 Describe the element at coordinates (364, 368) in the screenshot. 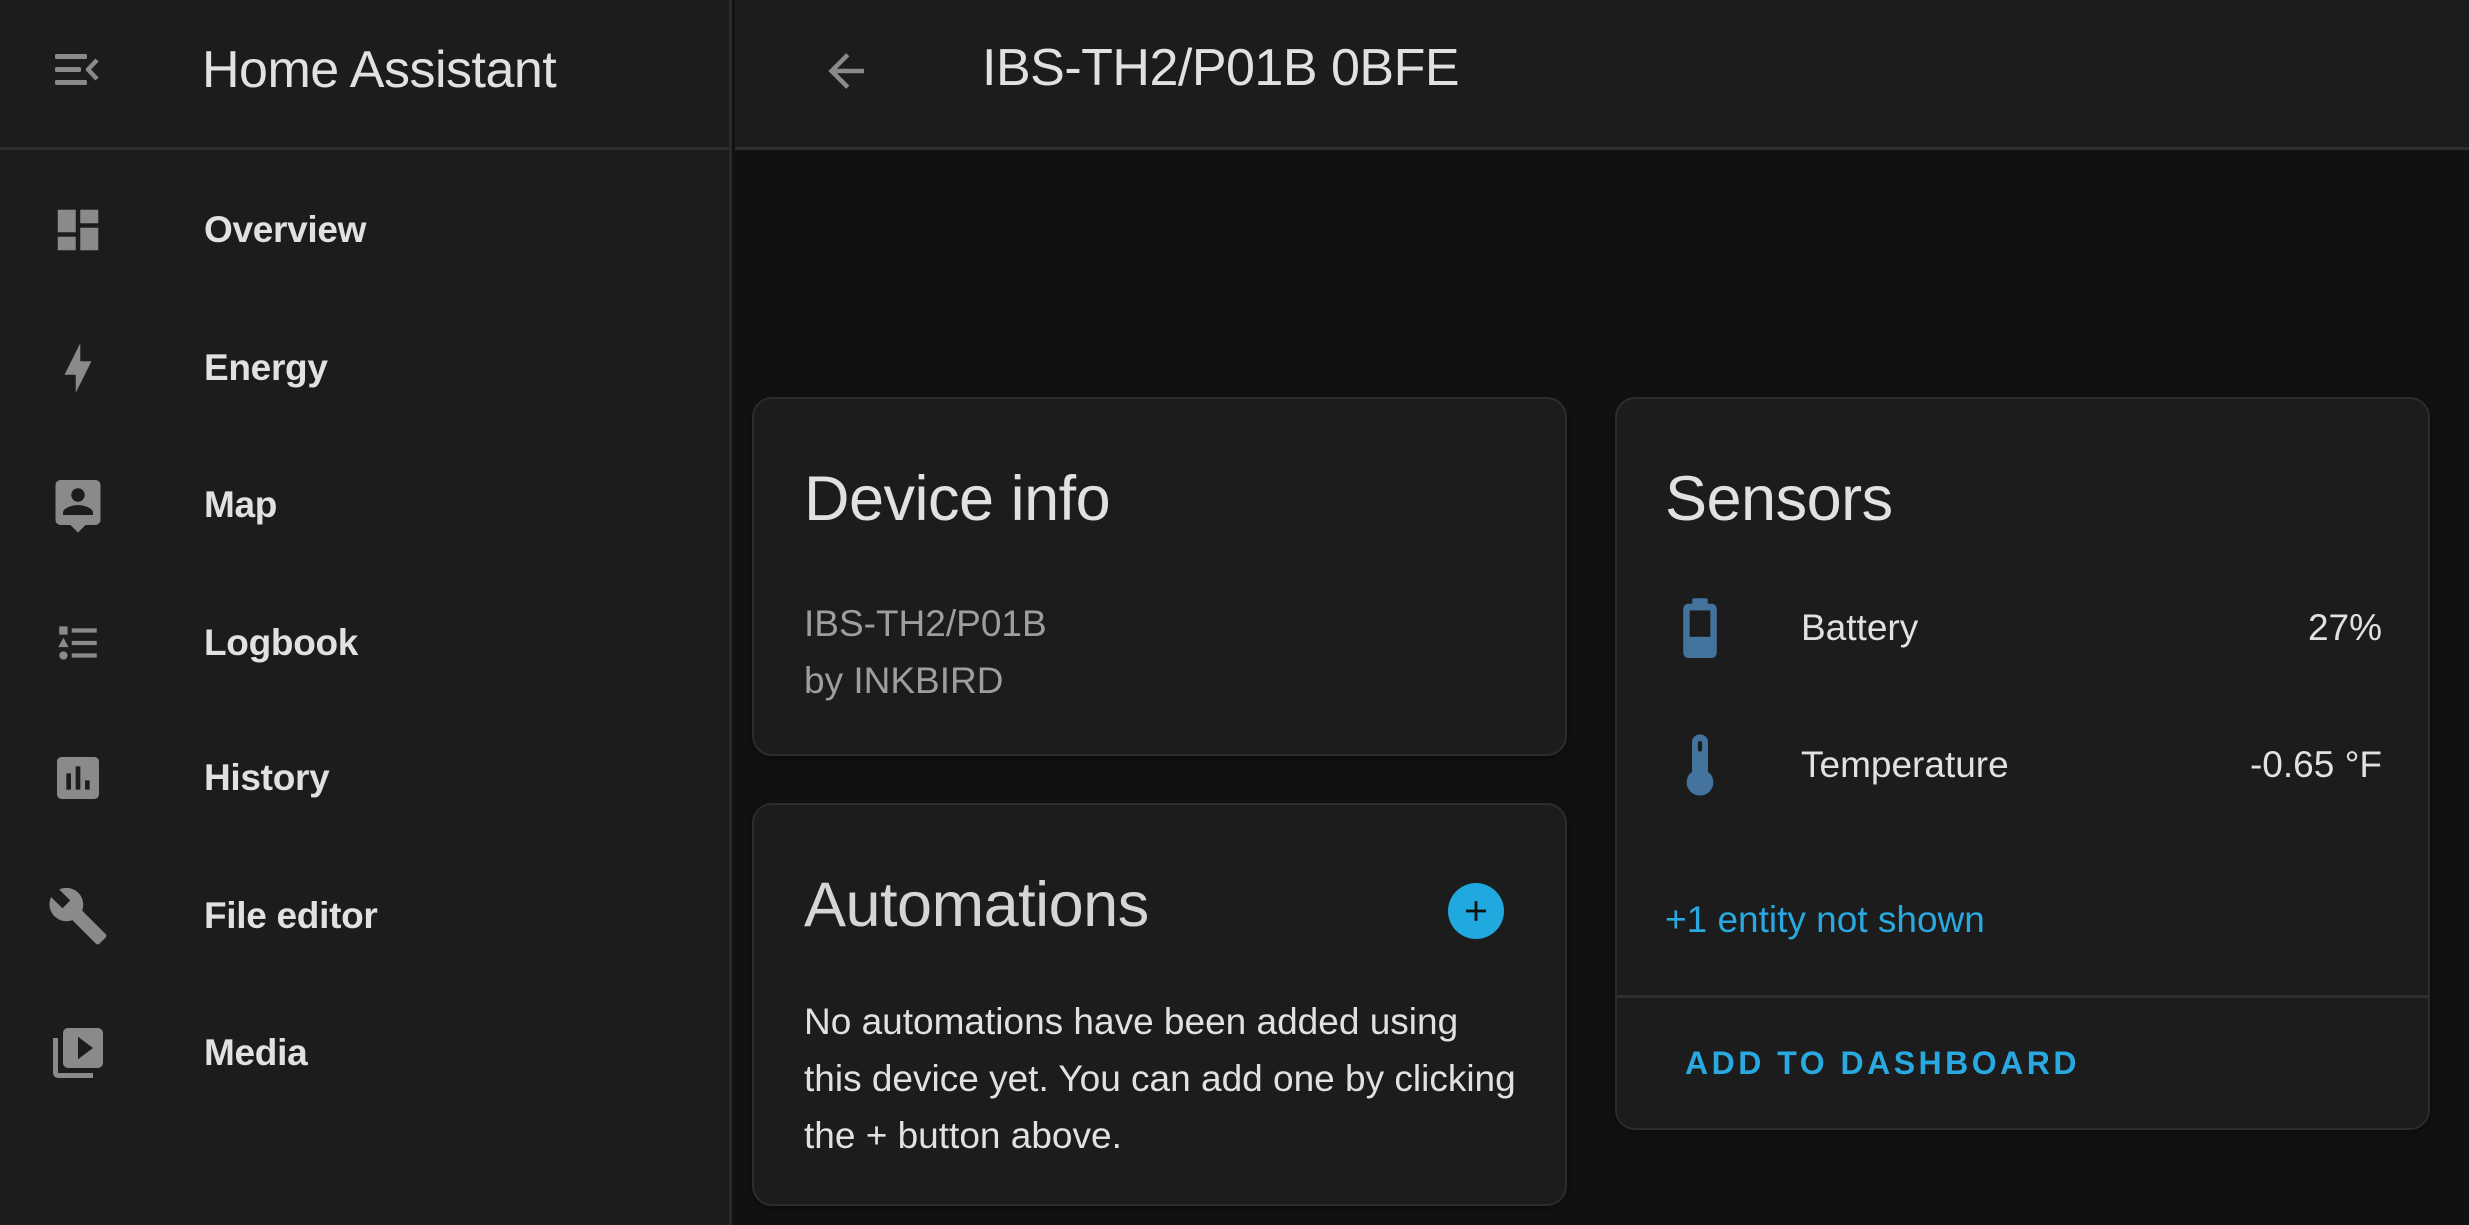

I see `sidebar-item-energy: Energy` at that location.